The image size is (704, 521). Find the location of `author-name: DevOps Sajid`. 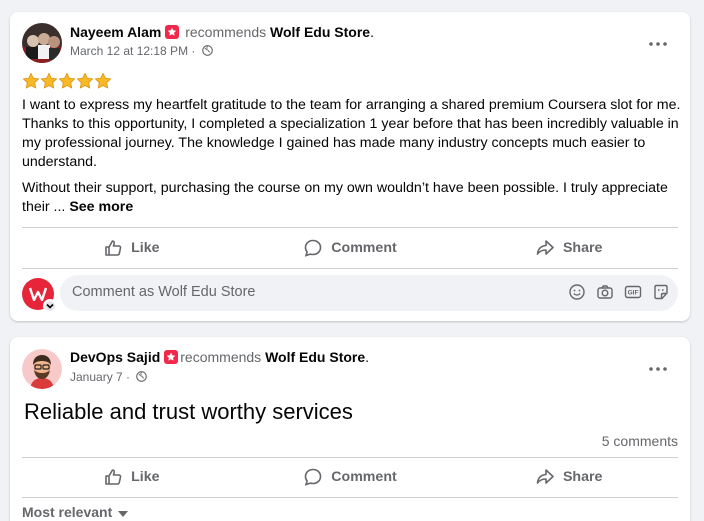

author-name: DevOps Sajid is located at coordinates (115, 357).